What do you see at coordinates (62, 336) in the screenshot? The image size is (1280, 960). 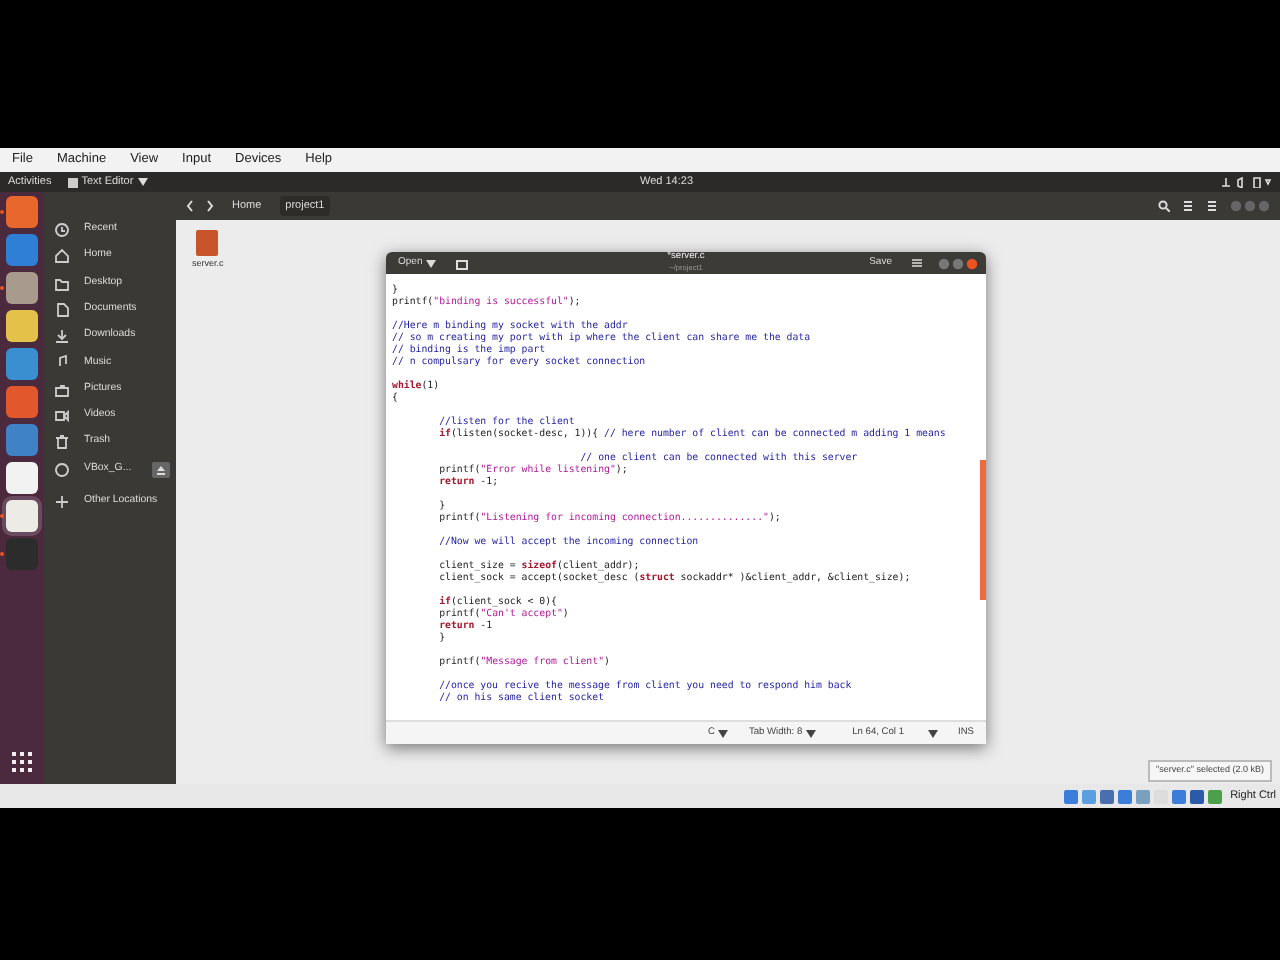 I see `download-icon` at bounding box center [62, 336].